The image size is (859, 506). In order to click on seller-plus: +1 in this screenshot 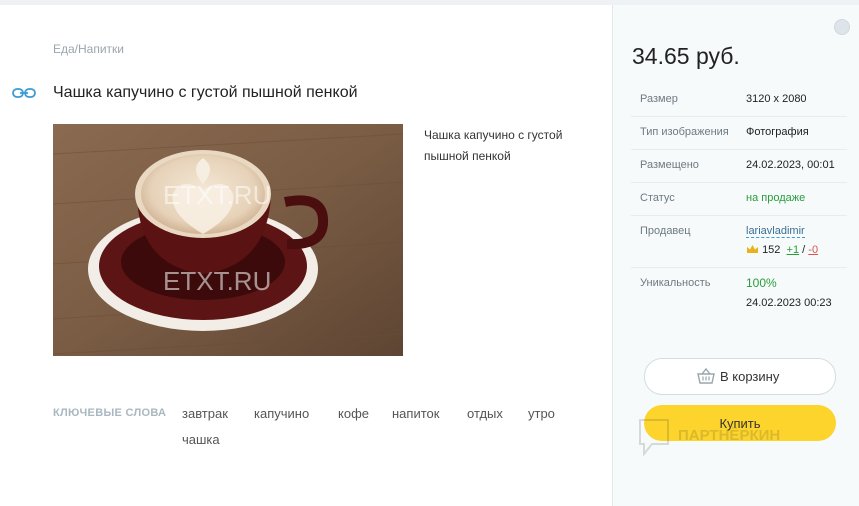, I will do `click(793, 250)`.